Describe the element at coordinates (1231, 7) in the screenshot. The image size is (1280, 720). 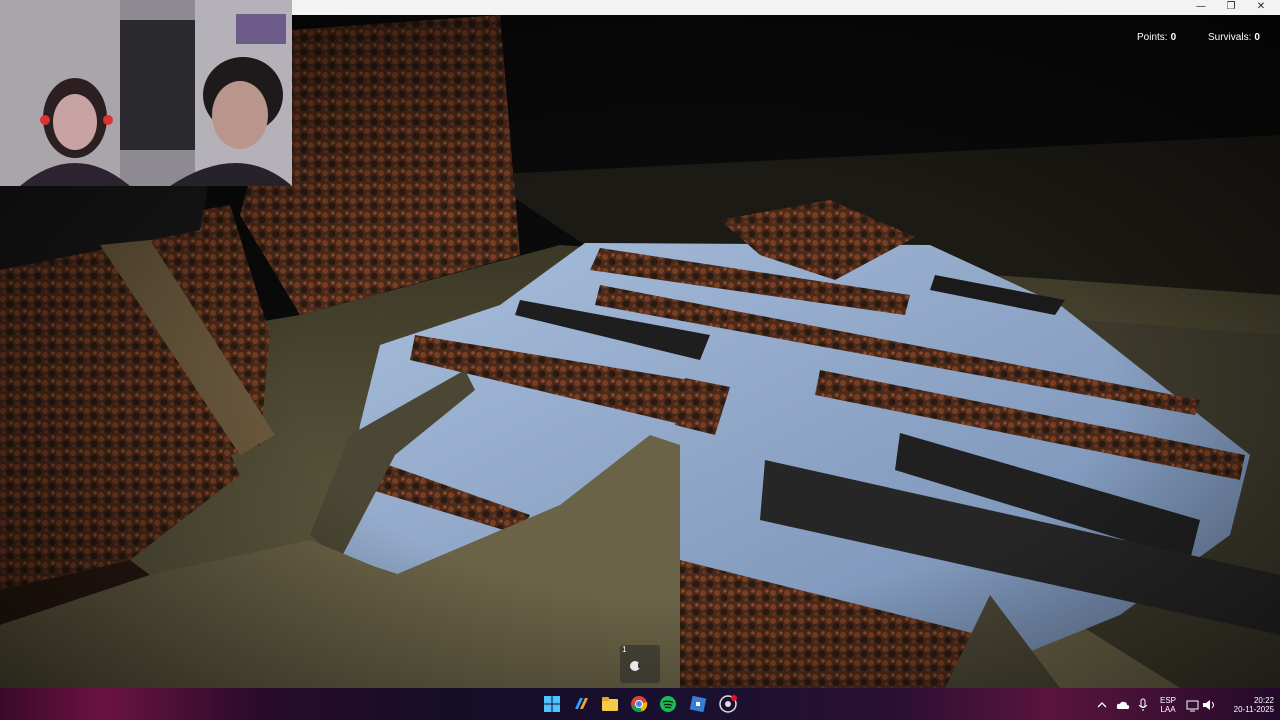
I see `restore-button: ❐` at that location.